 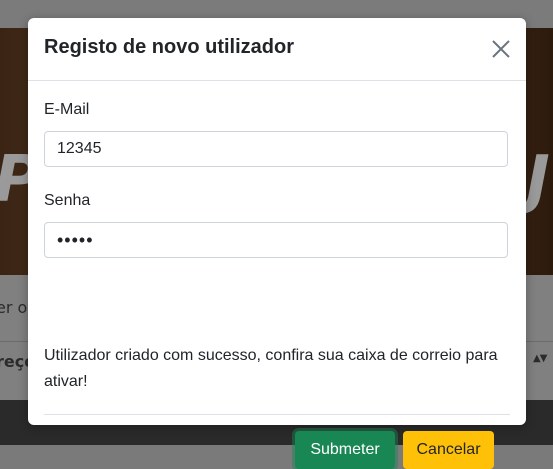 I want to click on close-icon, so click(x=501, y=49).